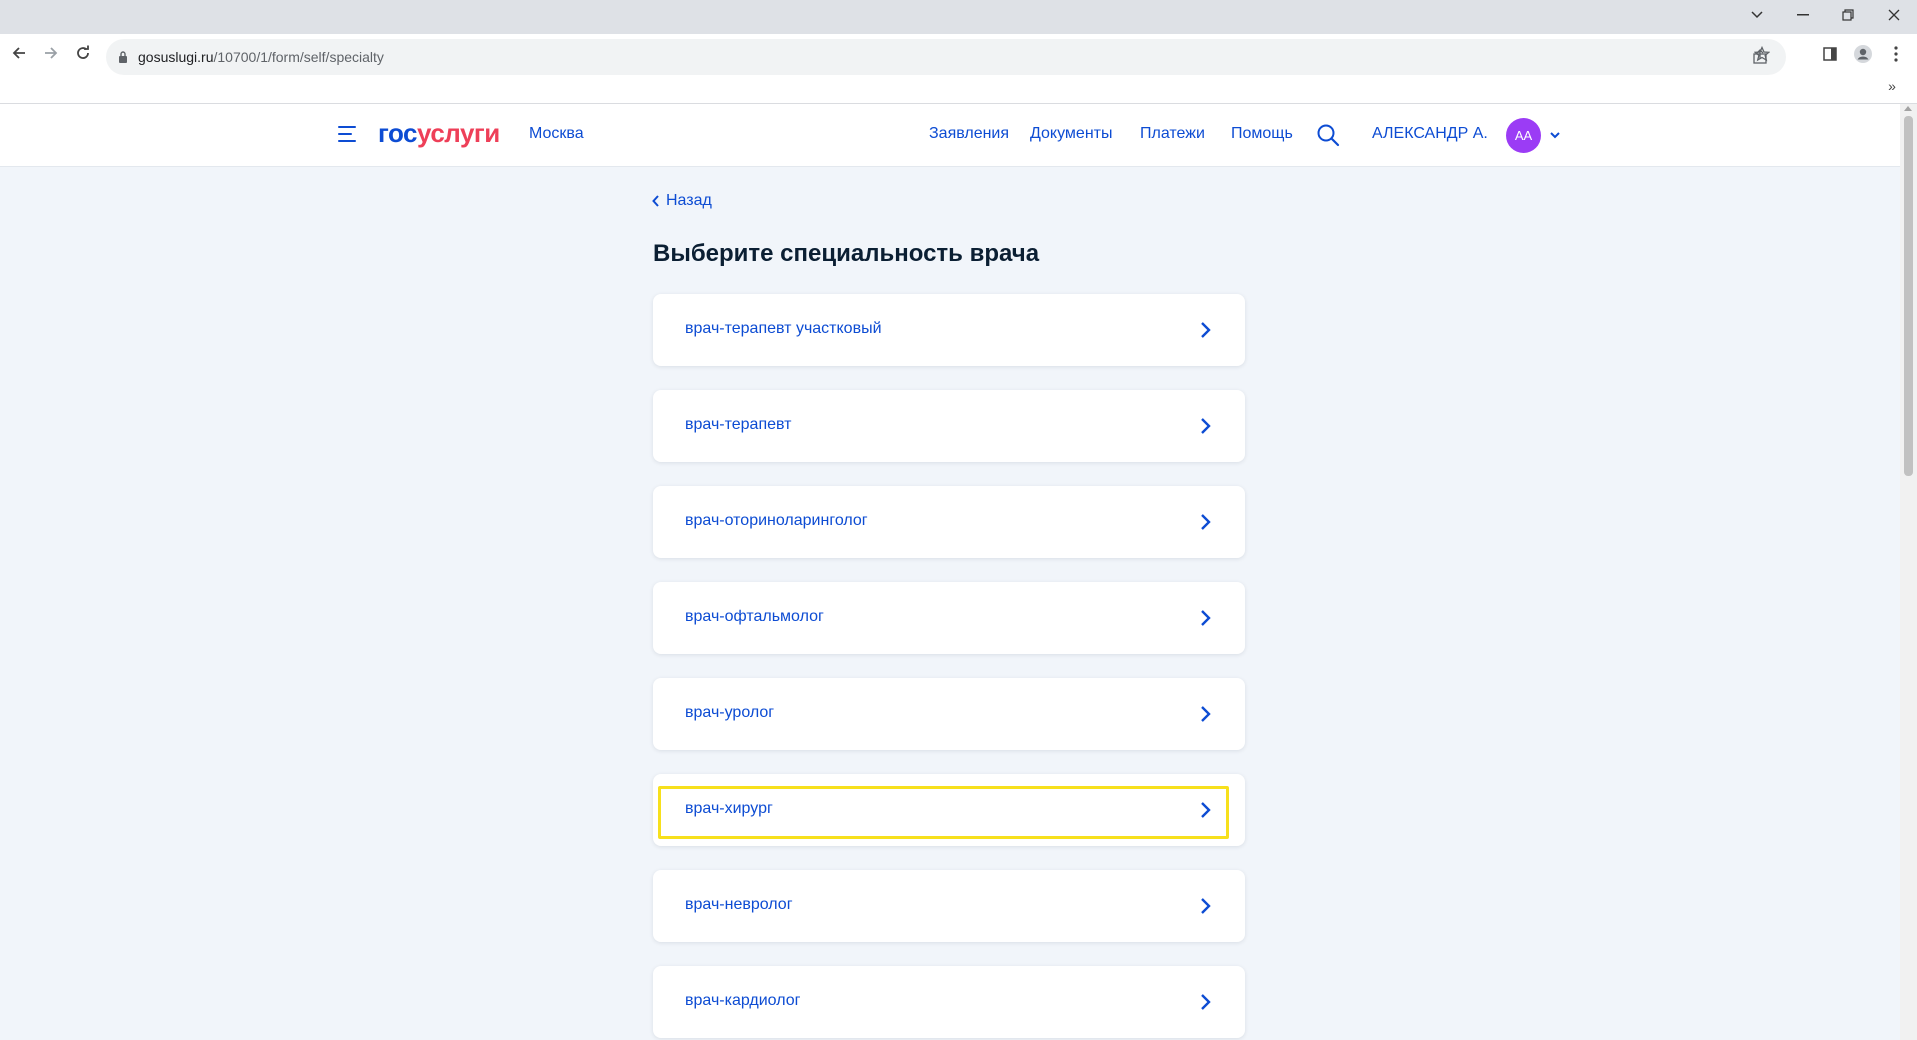  I want to click on chevron-down-icon, so click(1555, 135).